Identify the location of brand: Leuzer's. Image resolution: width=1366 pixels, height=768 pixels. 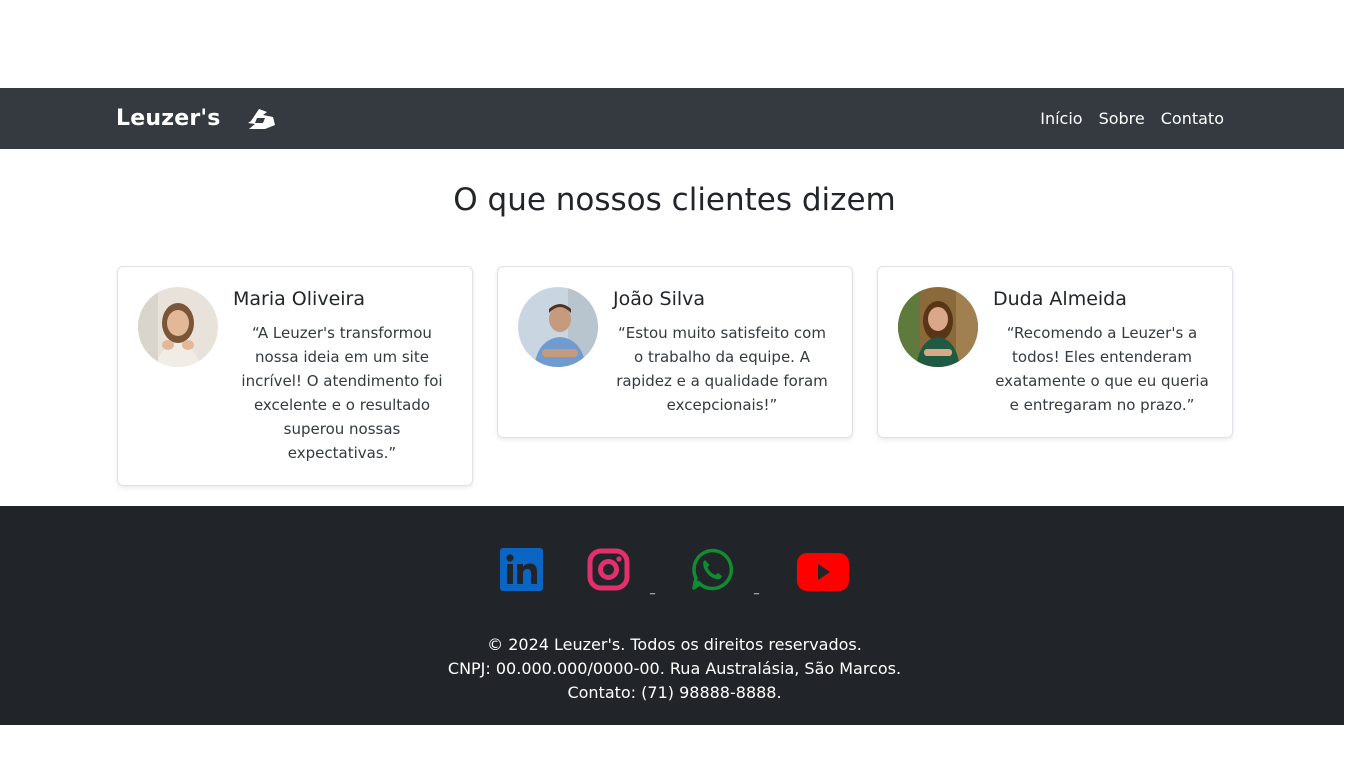
(197, 118).